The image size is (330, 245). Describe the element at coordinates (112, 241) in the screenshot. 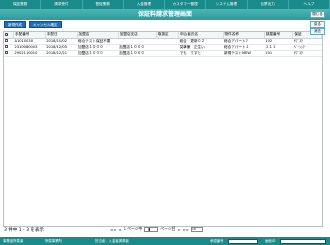

I see `user-label: 担当者：入金者実務者` at that location.